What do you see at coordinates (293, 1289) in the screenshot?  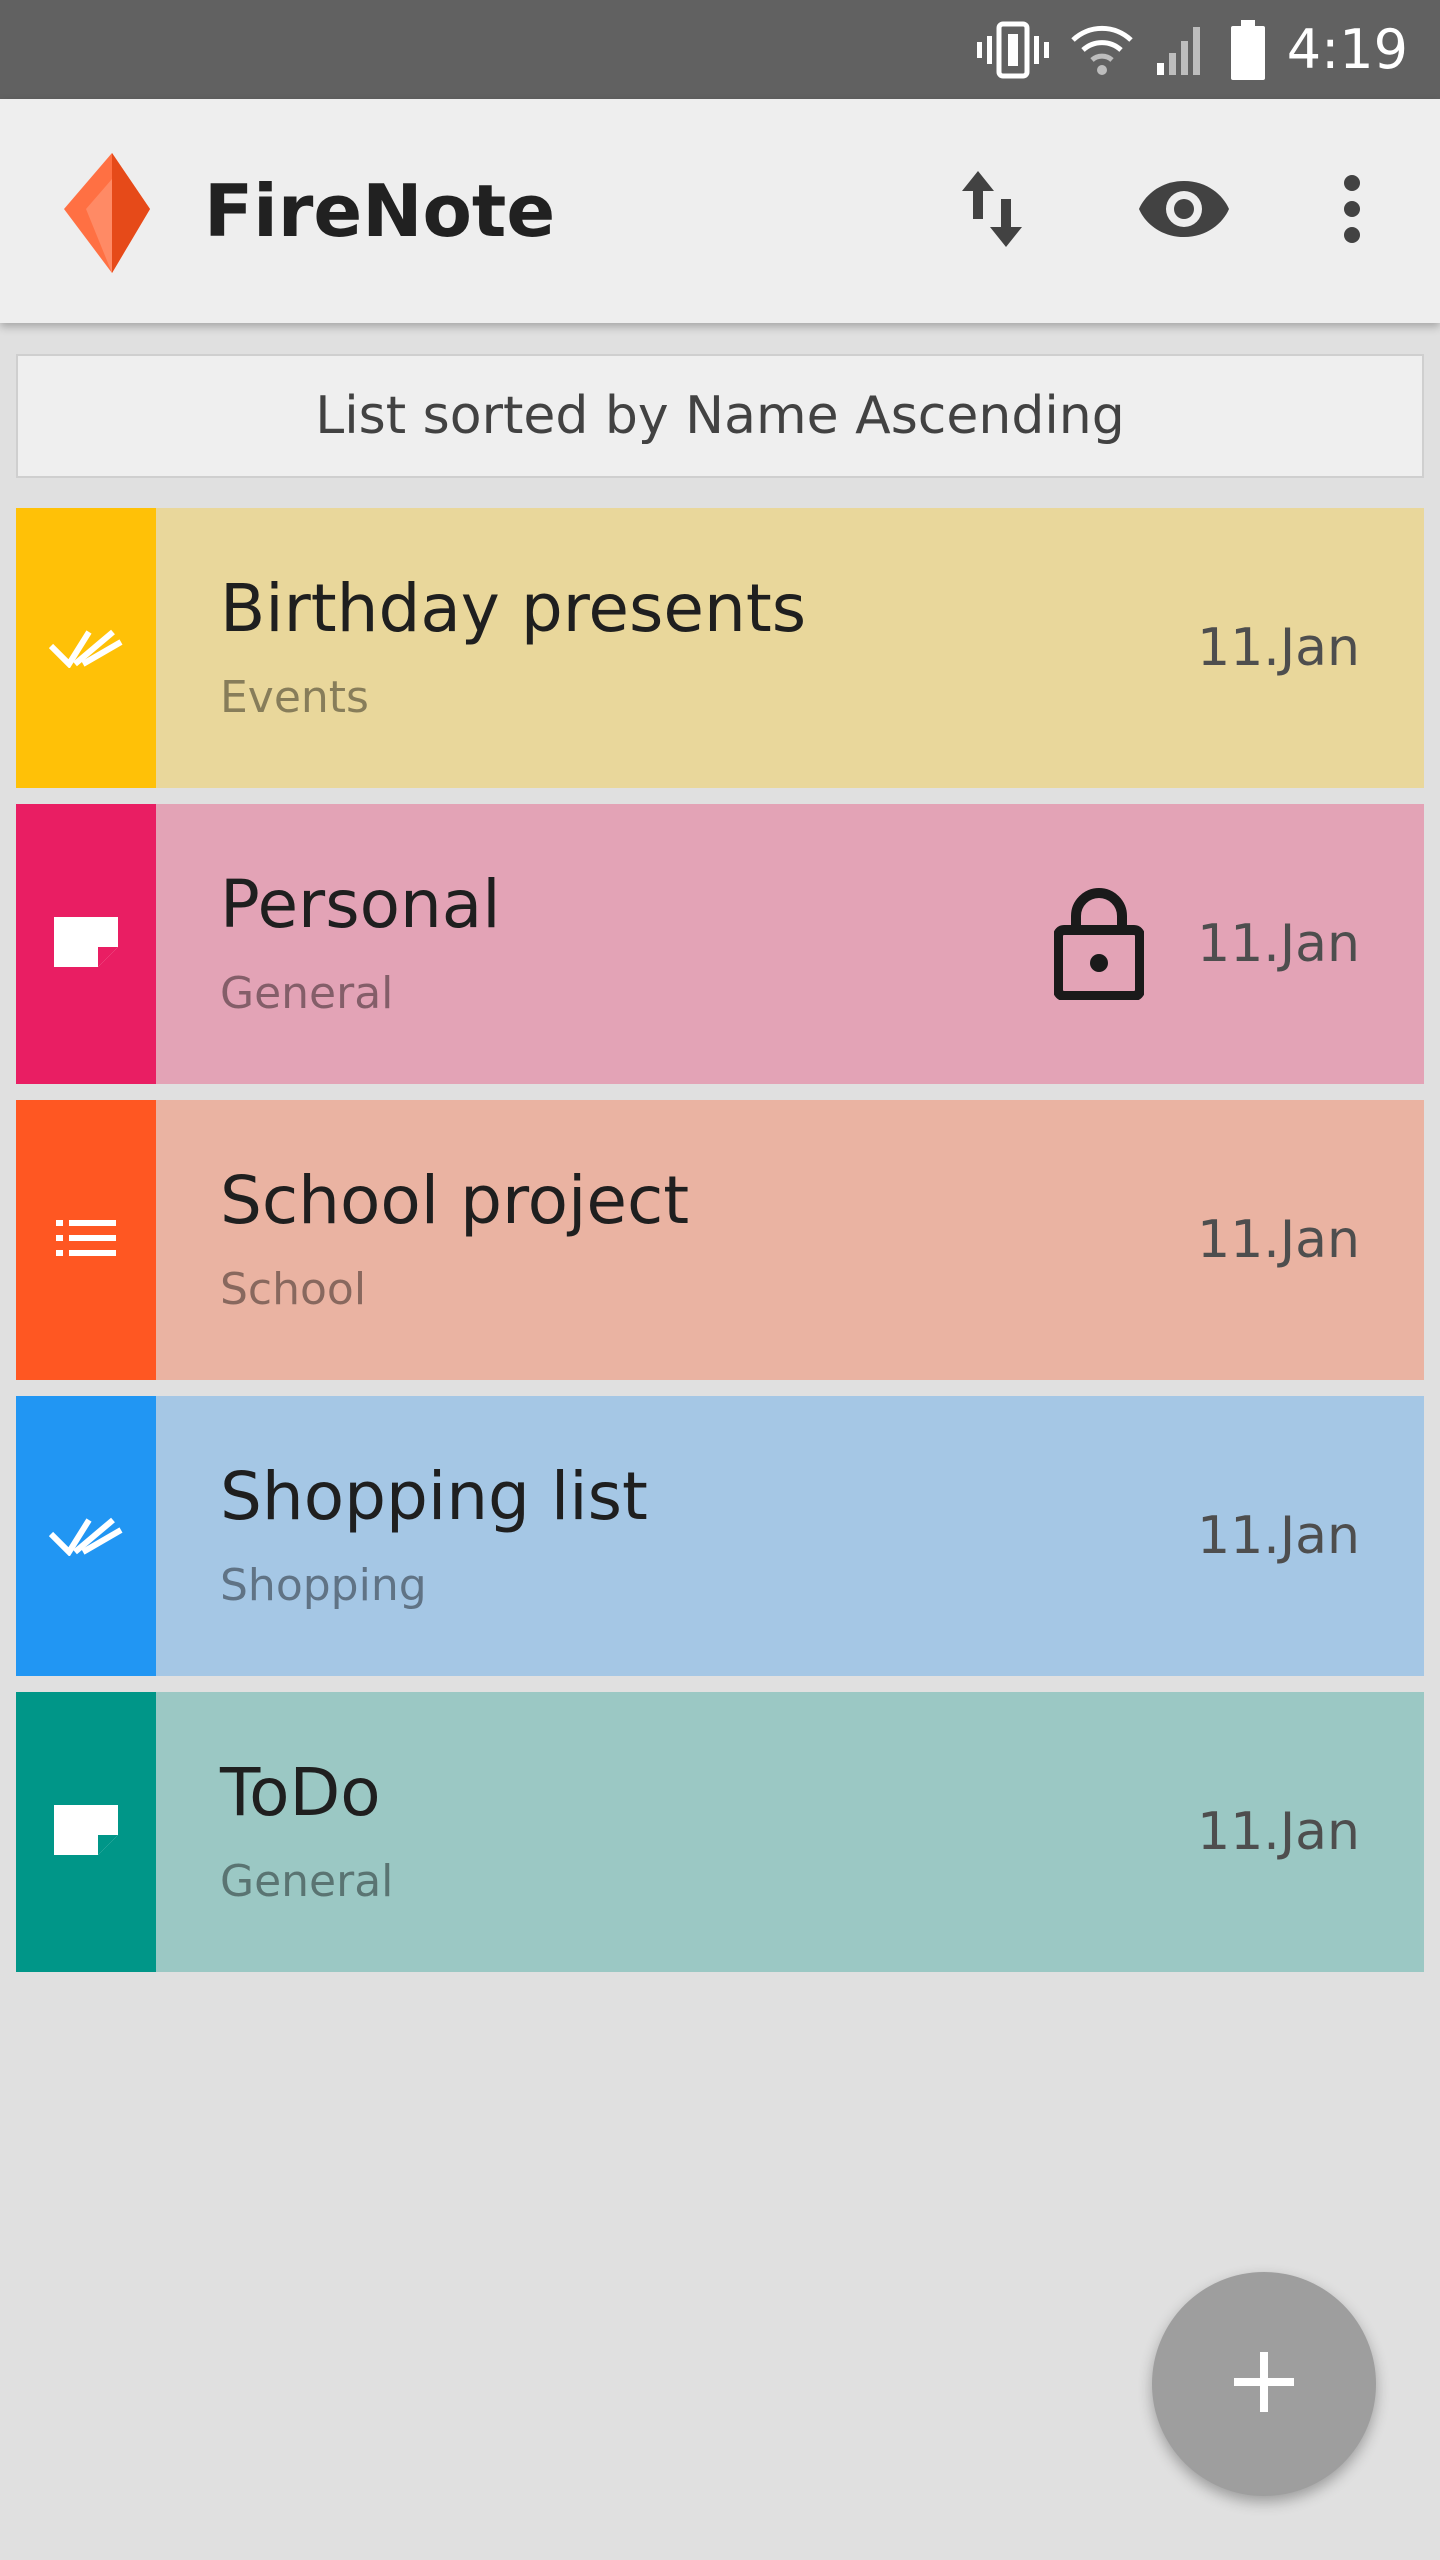 I see `note-category: School` at bounding box center [293, 1289].